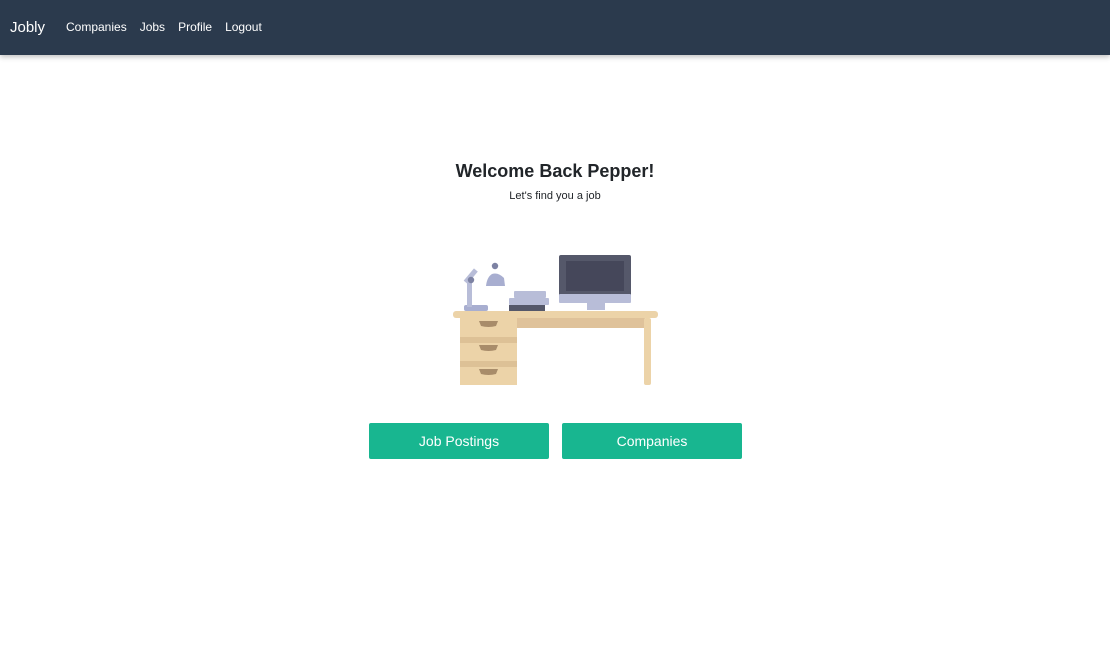  Describe the element at coordinates (555, 196) in the screenshot. I see `welcome-subtitle: Let's find you a job` at that location.